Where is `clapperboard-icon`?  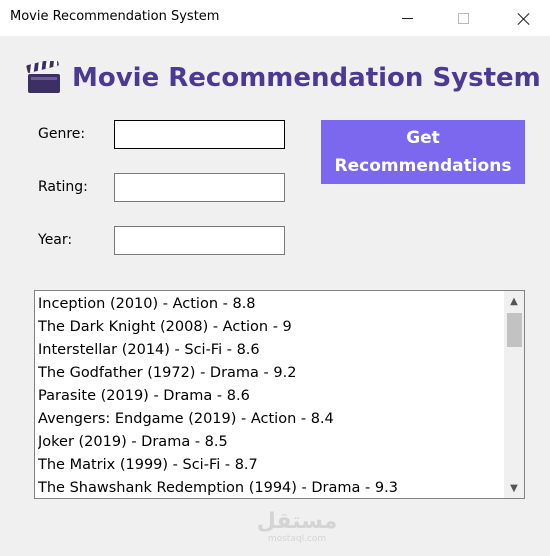 clapperboard-icon is located at coordinates (43, 77).